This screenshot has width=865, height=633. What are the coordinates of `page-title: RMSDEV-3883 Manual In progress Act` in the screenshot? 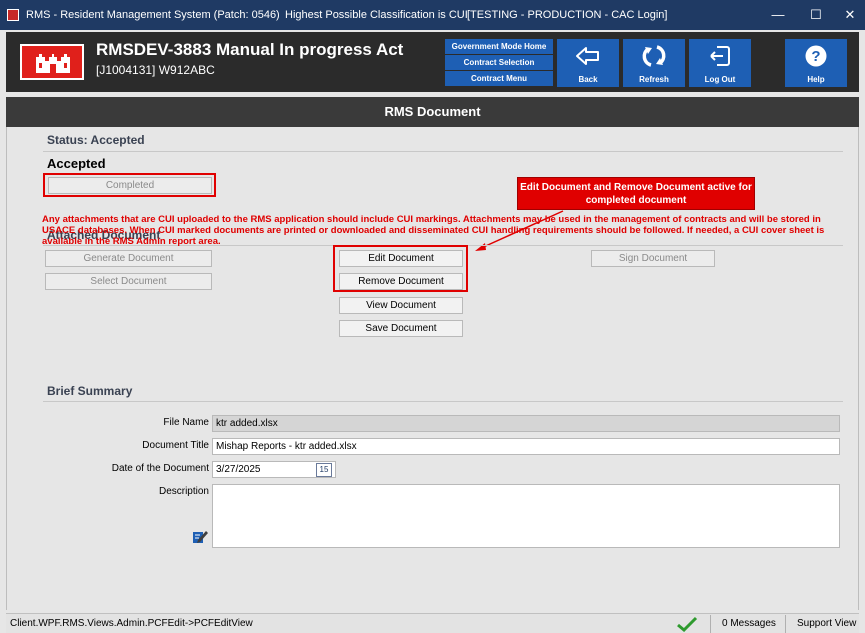 It's located at (250, 49).